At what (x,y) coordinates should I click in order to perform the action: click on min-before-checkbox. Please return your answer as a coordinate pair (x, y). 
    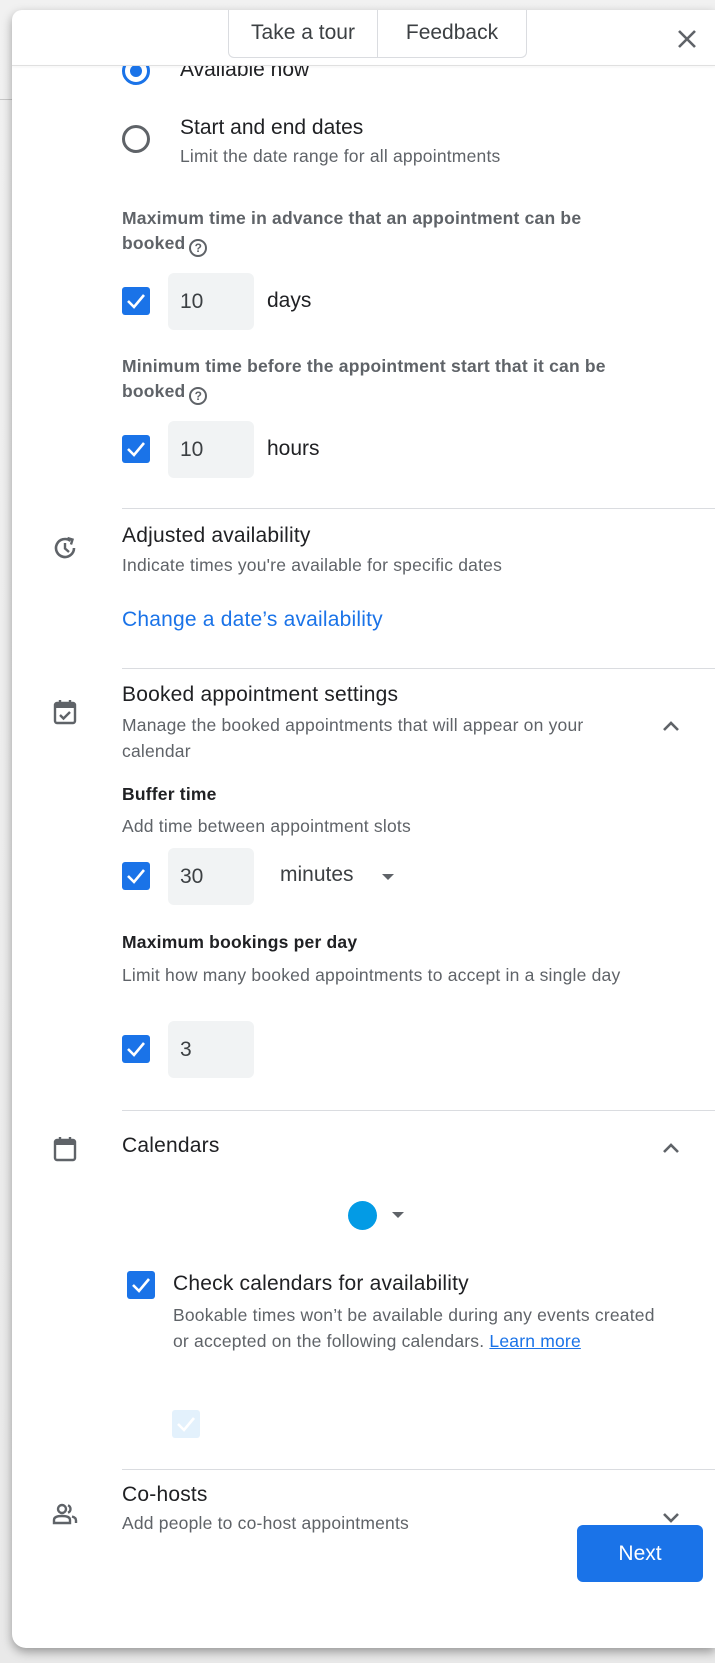
    Looking at the image, I should click on (136, 449).